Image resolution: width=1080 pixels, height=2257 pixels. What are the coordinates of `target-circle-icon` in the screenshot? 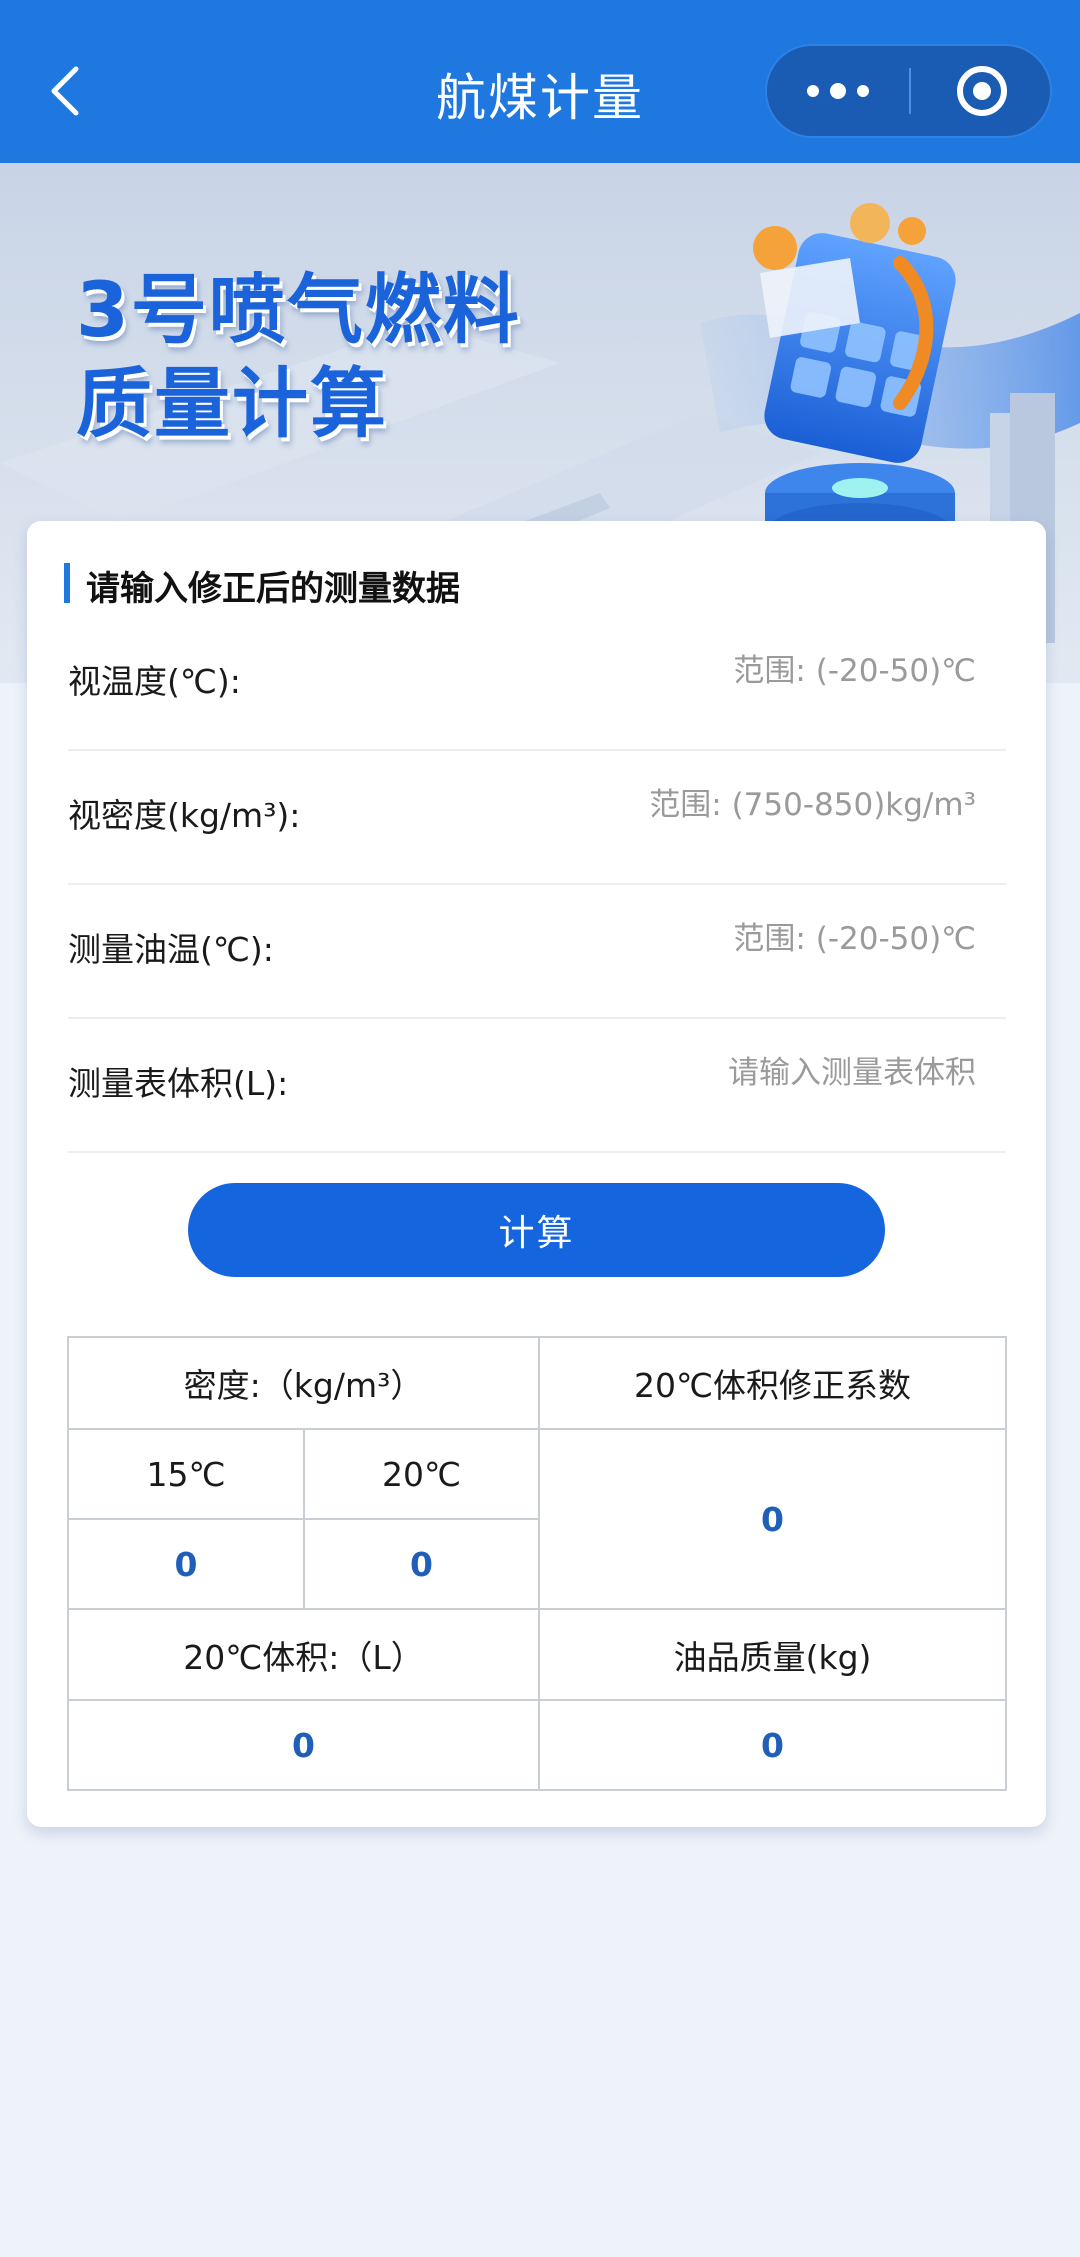 It's located at (982, 91).